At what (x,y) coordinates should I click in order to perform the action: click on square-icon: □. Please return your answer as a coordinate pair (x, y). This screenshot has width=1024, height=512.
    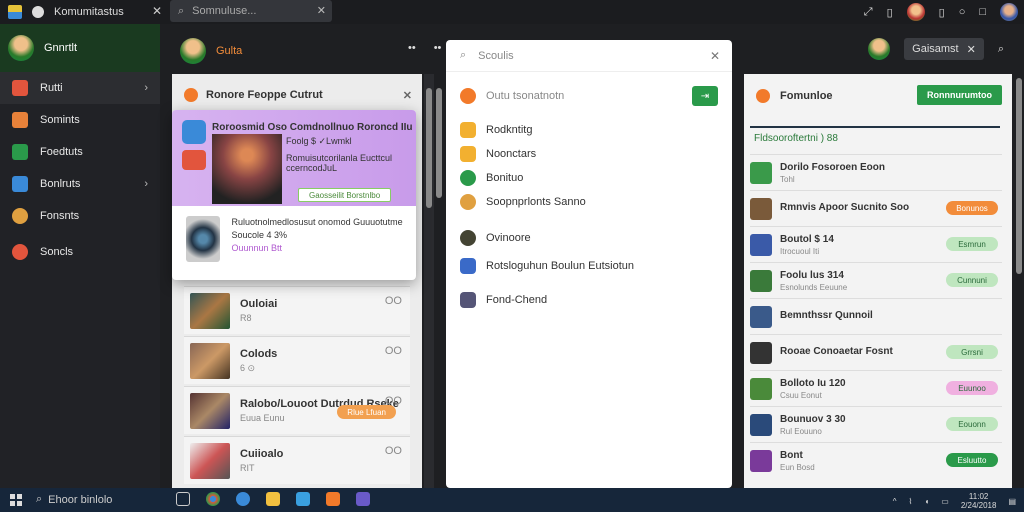
    Looking at the image, I should click on (982, 12).